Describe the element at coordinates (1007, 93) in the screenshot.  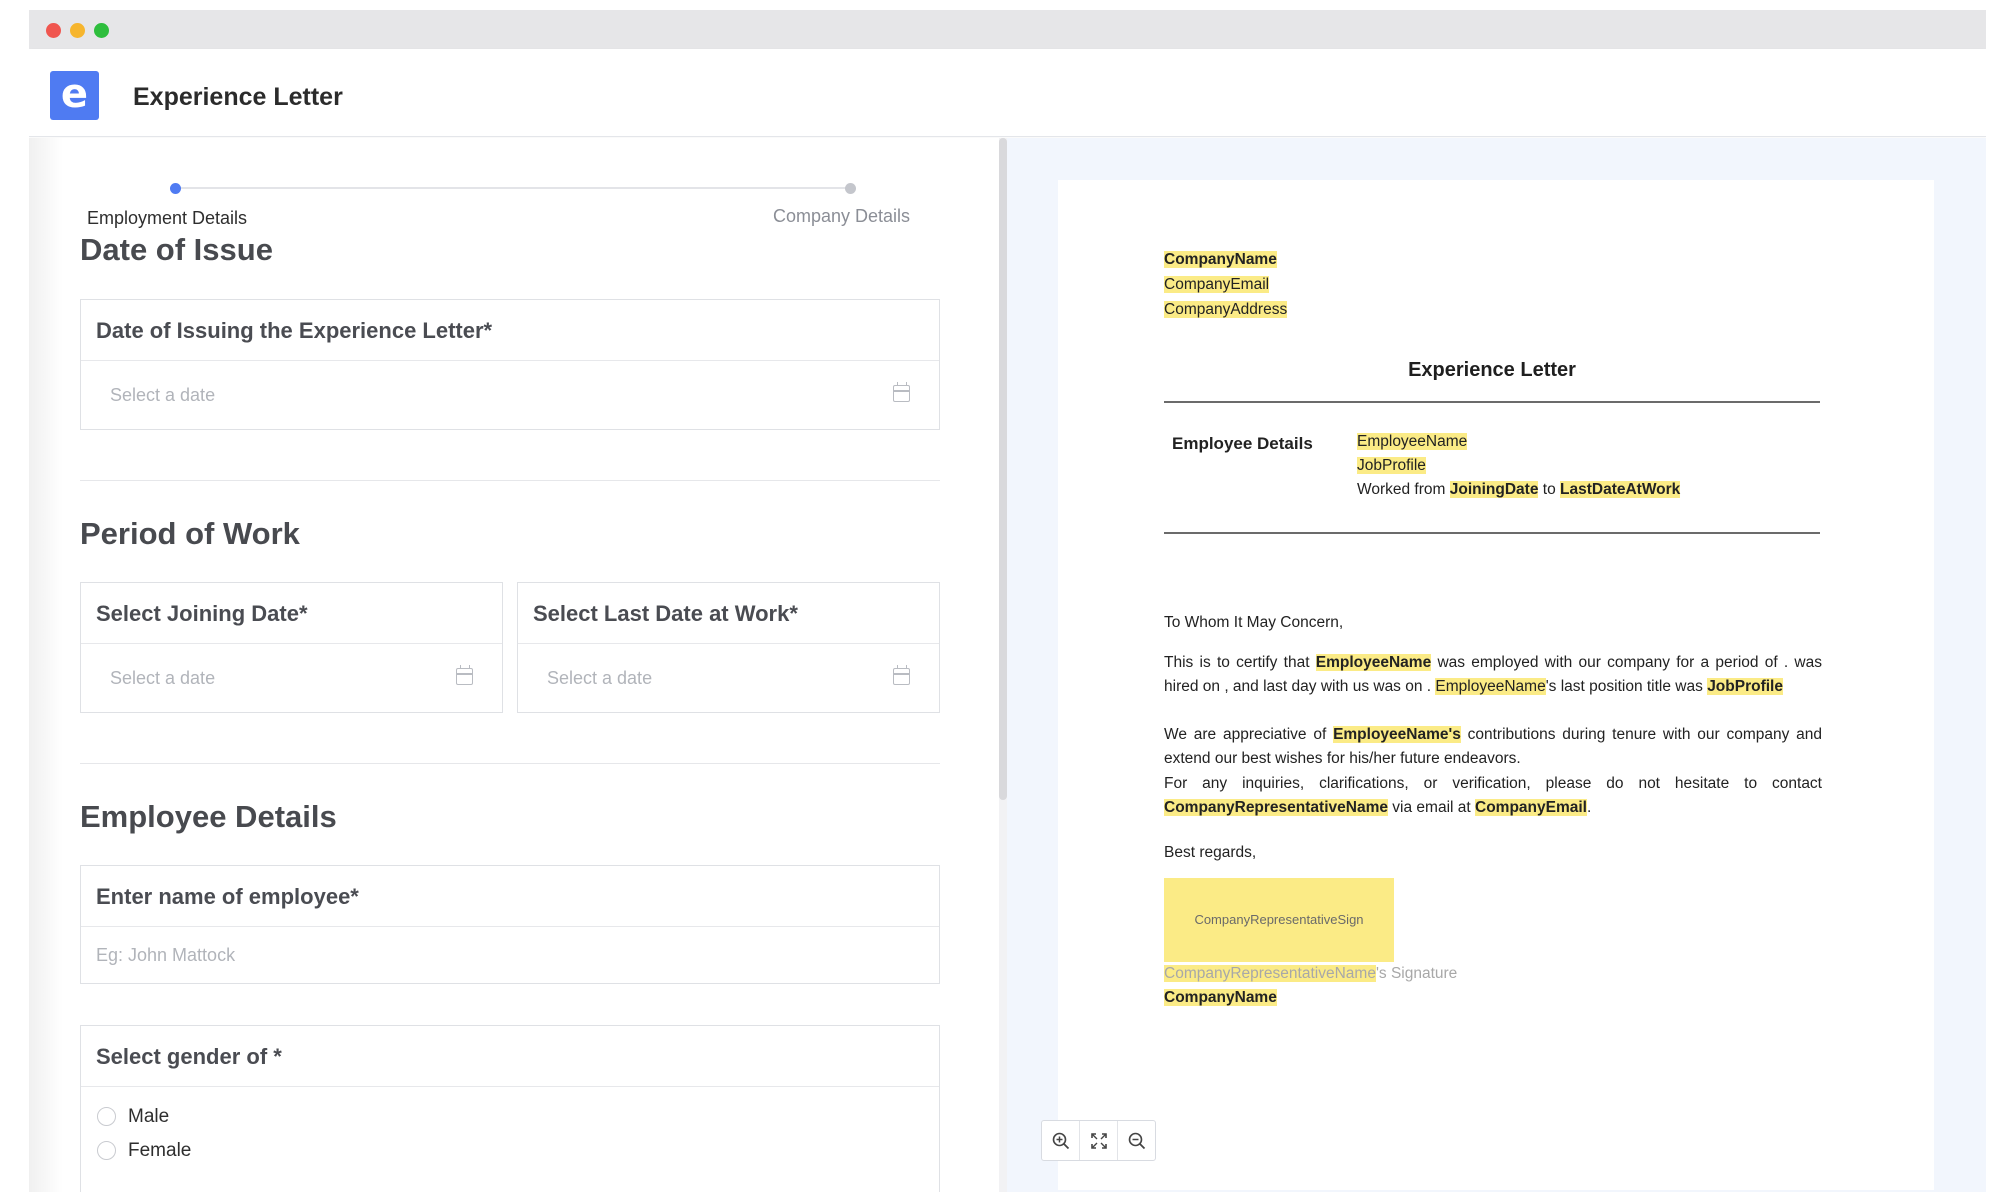
I see `app-header: e Experience Letter` at that location.